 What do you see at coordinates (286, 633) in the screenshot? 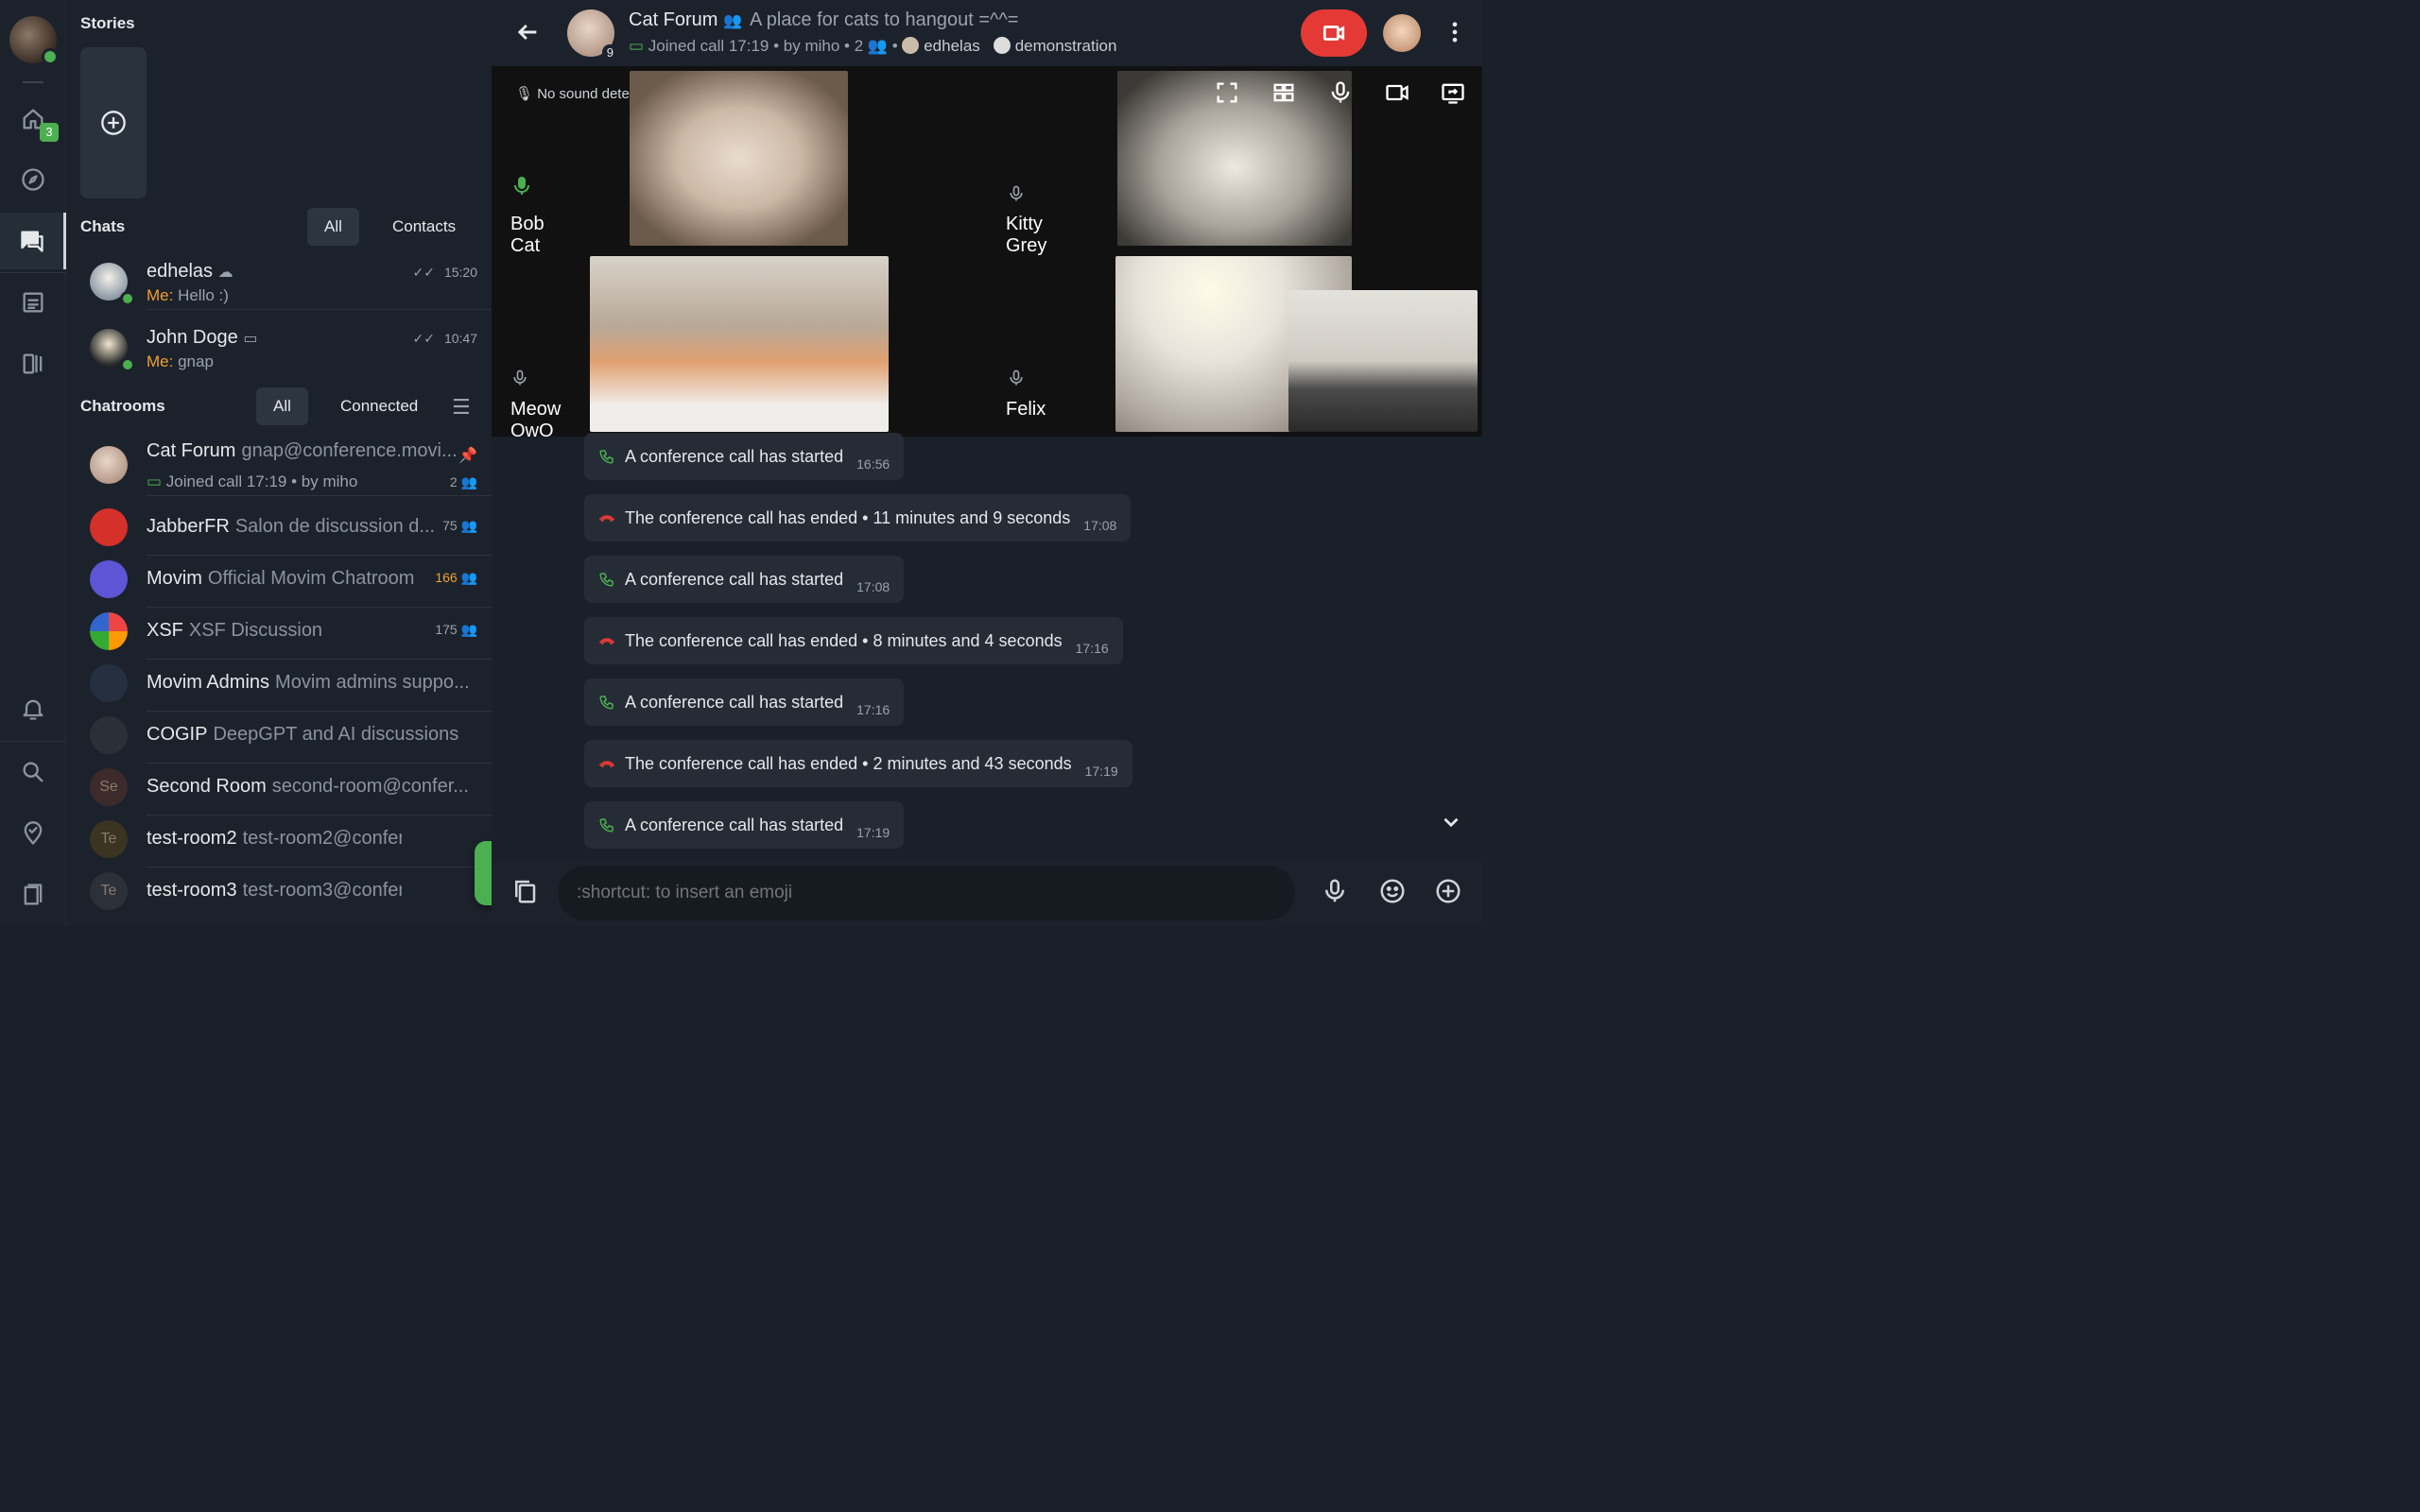
I see `room-item-xsf: XSF XSF Discussion 175 👥` at bounding box center [286, 633].